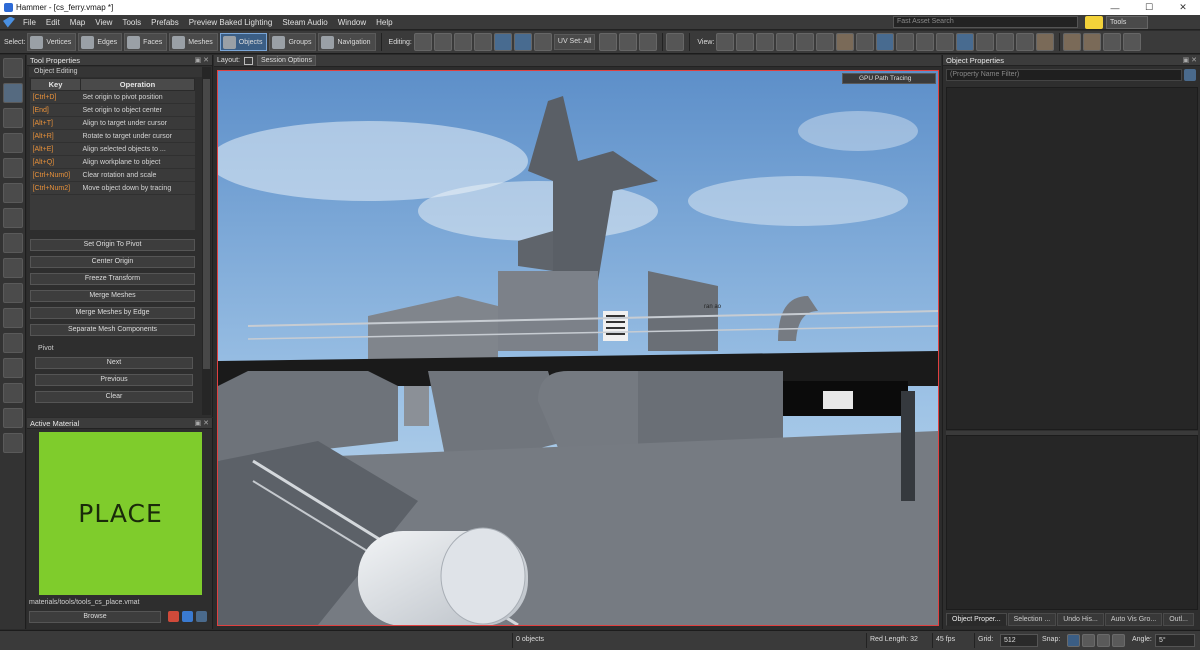 The height and width of the screenshot is (650, 1200). I want to click on table-row: [End] Set origin to object center, so click(112, 110).